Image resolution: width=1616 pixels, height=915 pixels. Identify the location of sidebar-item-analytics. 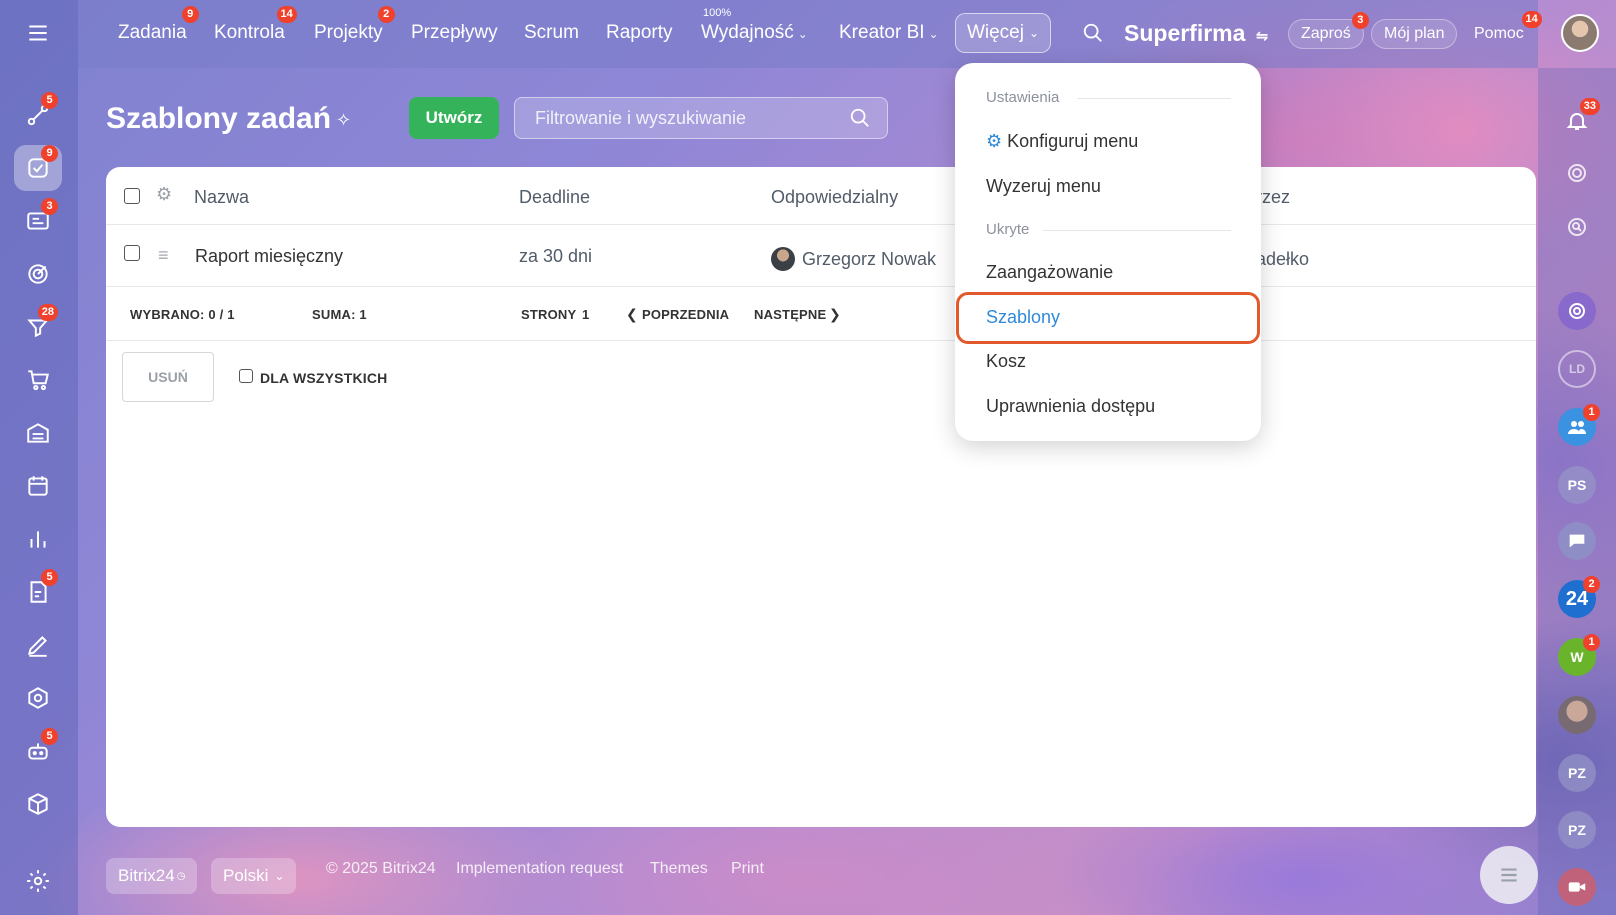
(38, 539).